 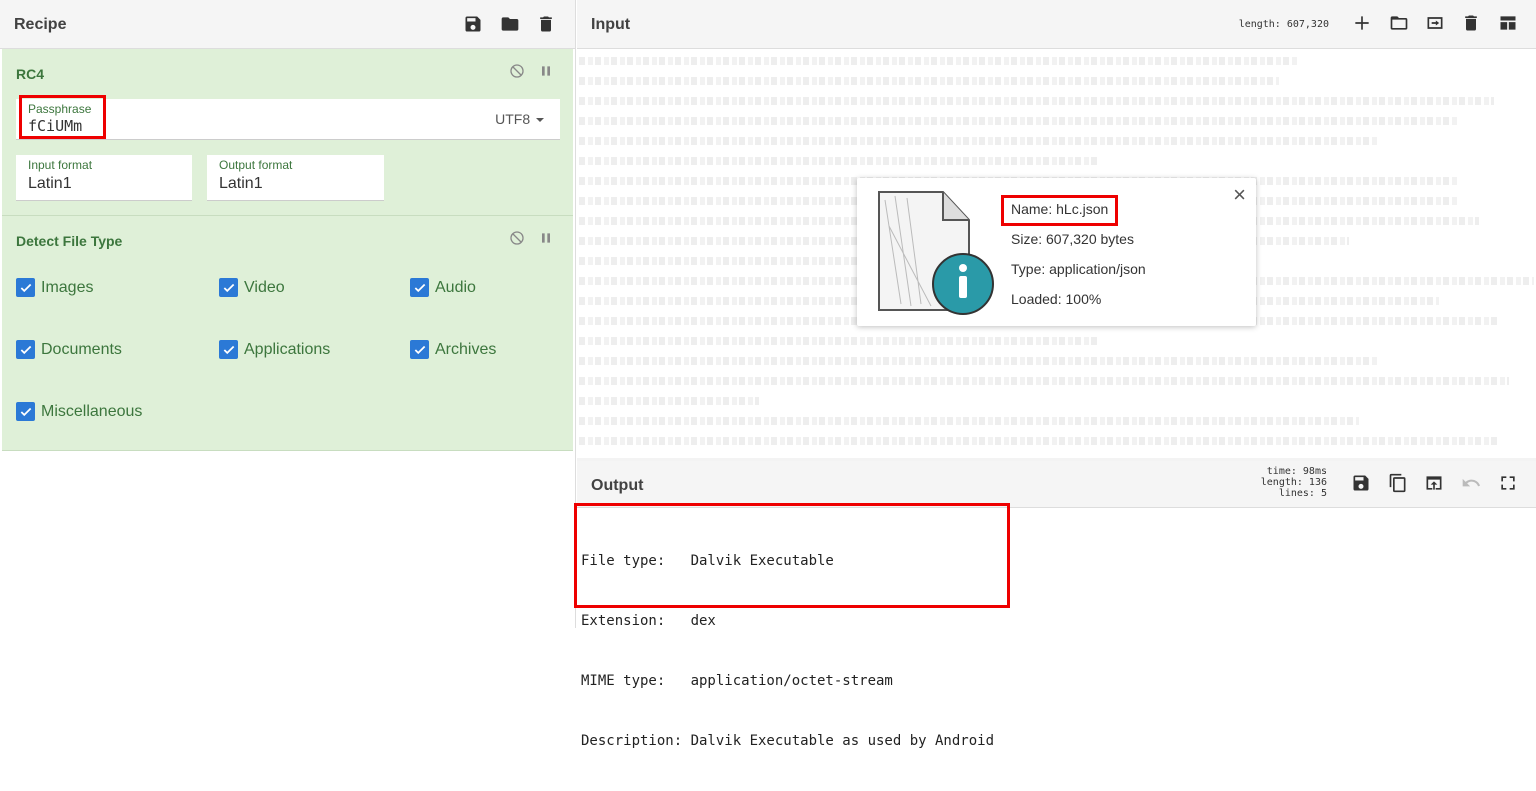 What do you see at coordinates (648, 621) in the screenshot?
I see `output-line: Extension: dex` at bounding box center [648, 621].